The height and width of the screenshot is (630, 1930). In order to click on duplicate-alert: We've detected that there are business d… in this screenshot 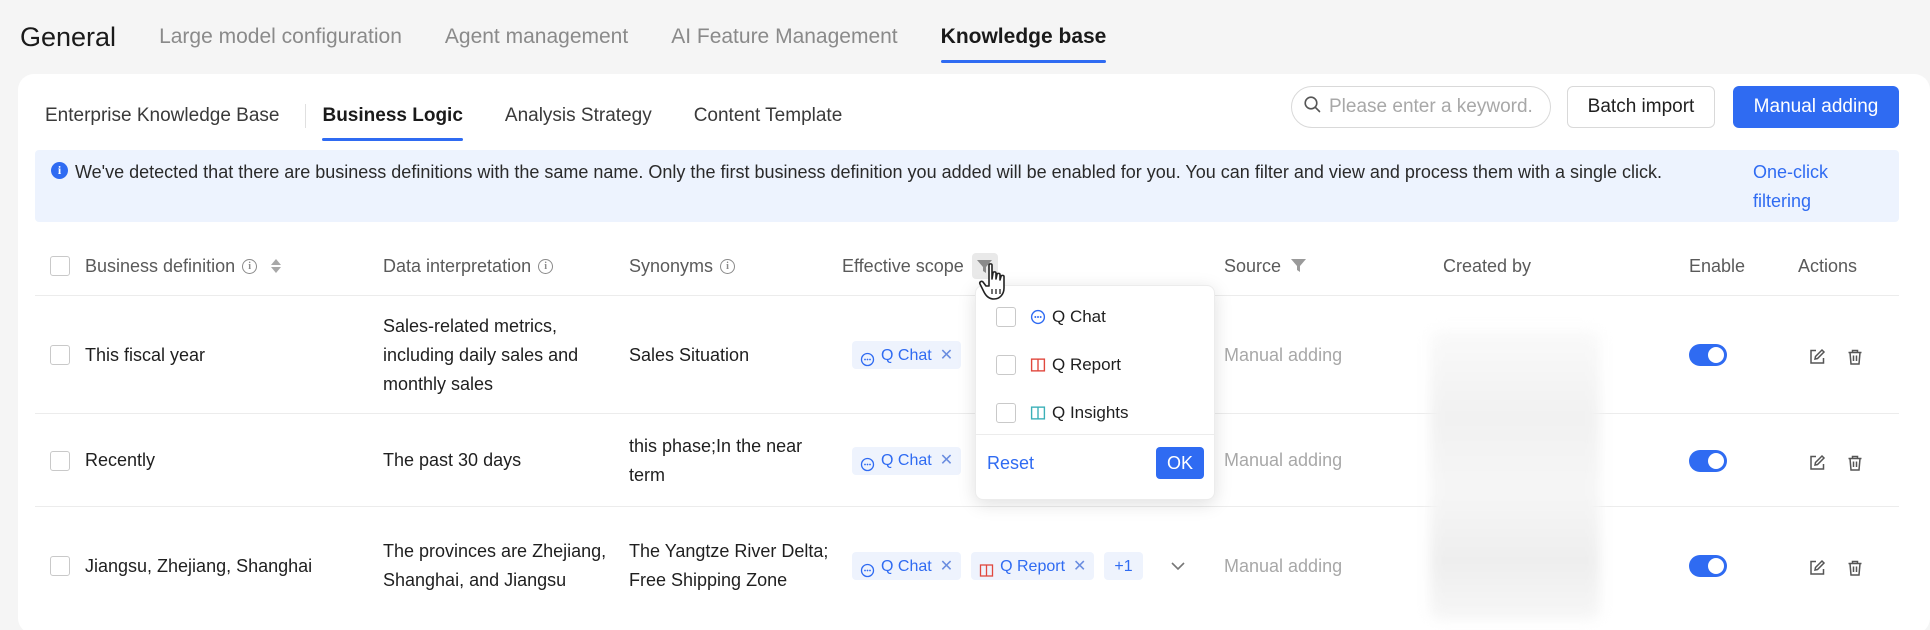, I will do `click(967, 186)`.